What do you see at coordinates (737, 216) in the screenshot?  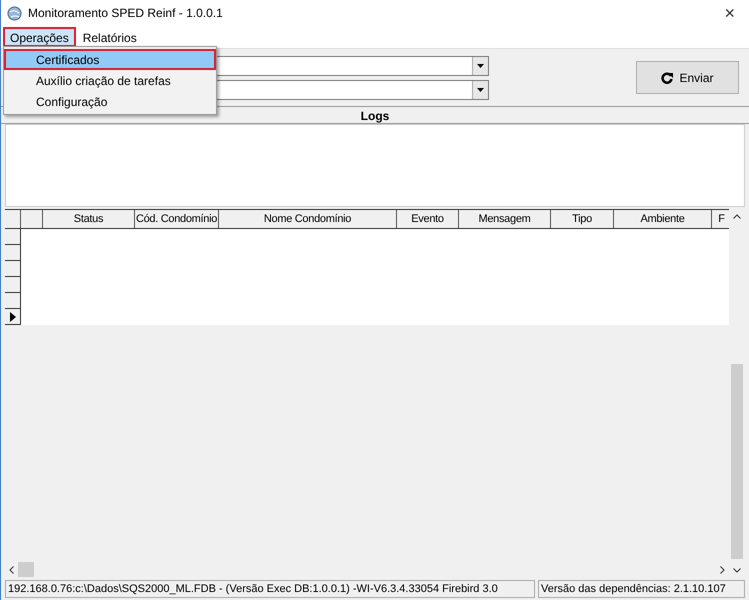 I see `scroll-up-icon` at bounding box center [737, 216].